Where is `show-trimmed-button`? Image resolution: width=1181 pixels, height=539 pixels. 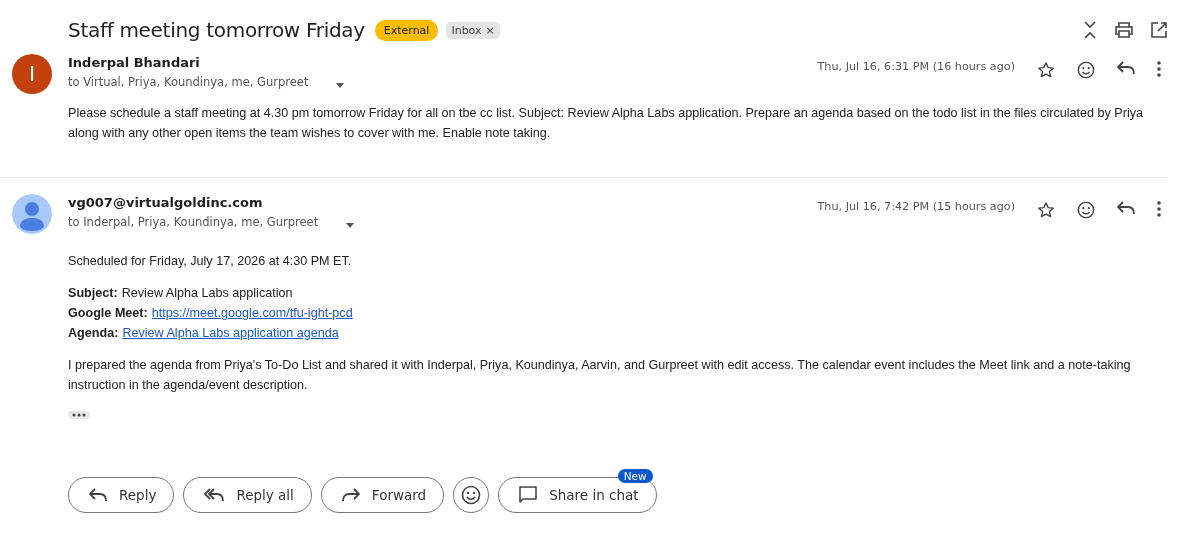
show-trimmed-button is located at coordinates (79, 415).